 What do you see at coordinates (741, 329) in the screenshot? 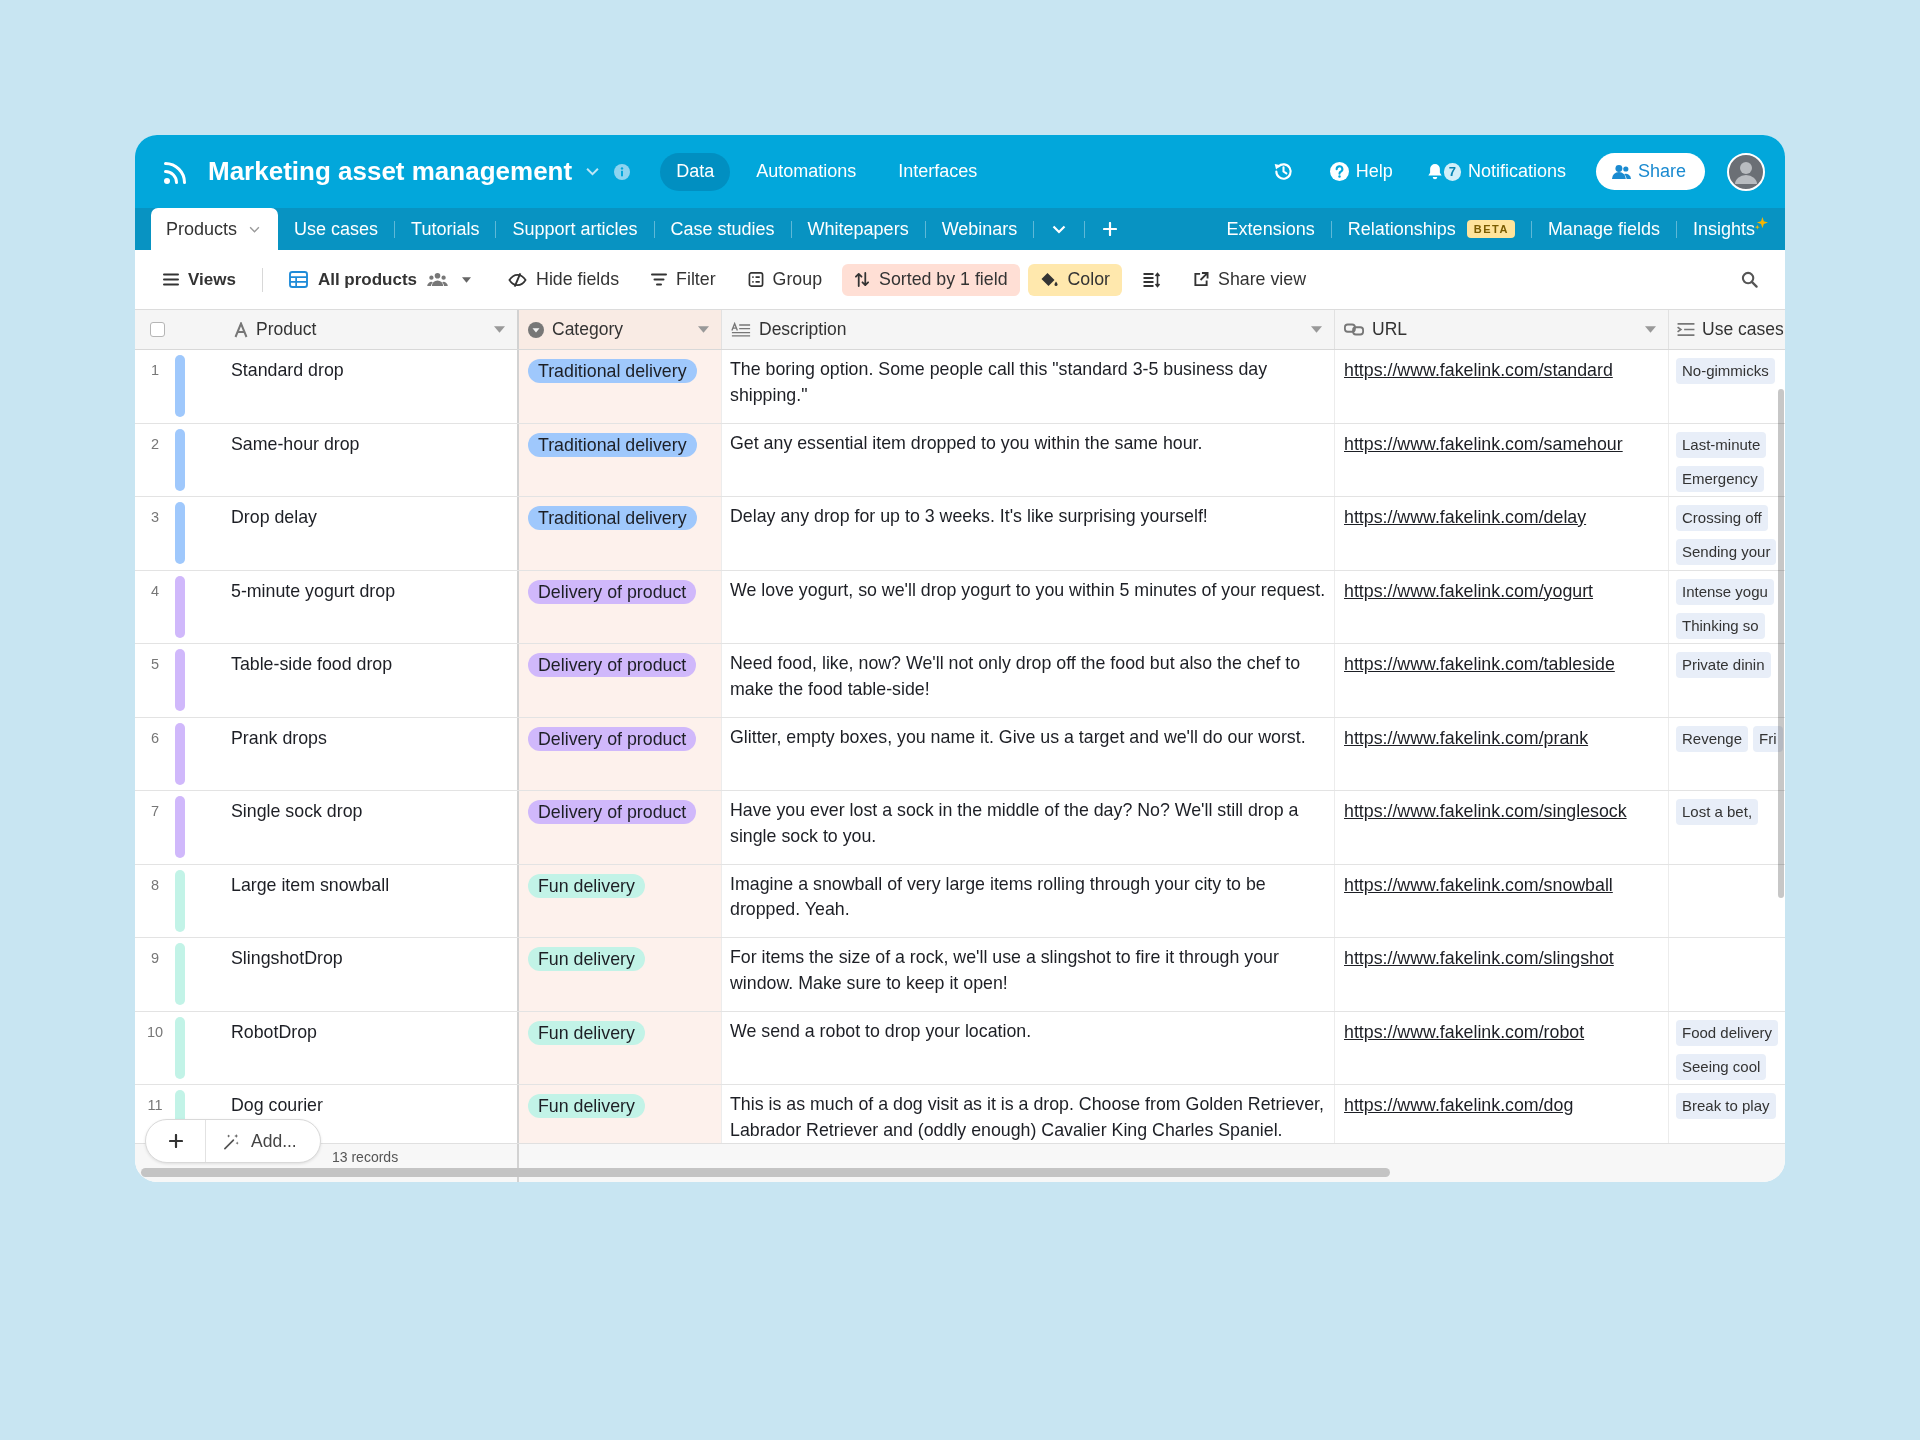
I see `text-lines-icon` at bounding box center [741, 329].